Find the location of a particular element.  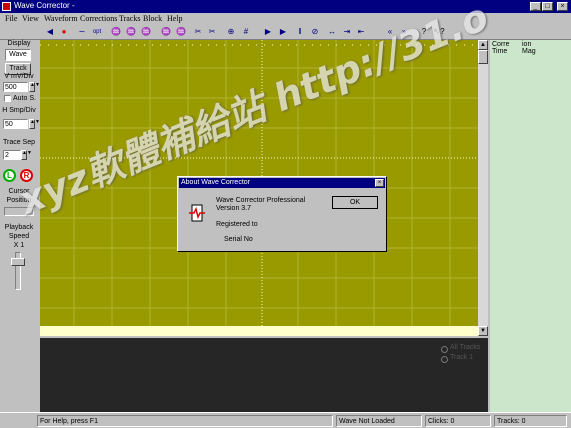

grid-icon: # is located at coordinates (246, 32).